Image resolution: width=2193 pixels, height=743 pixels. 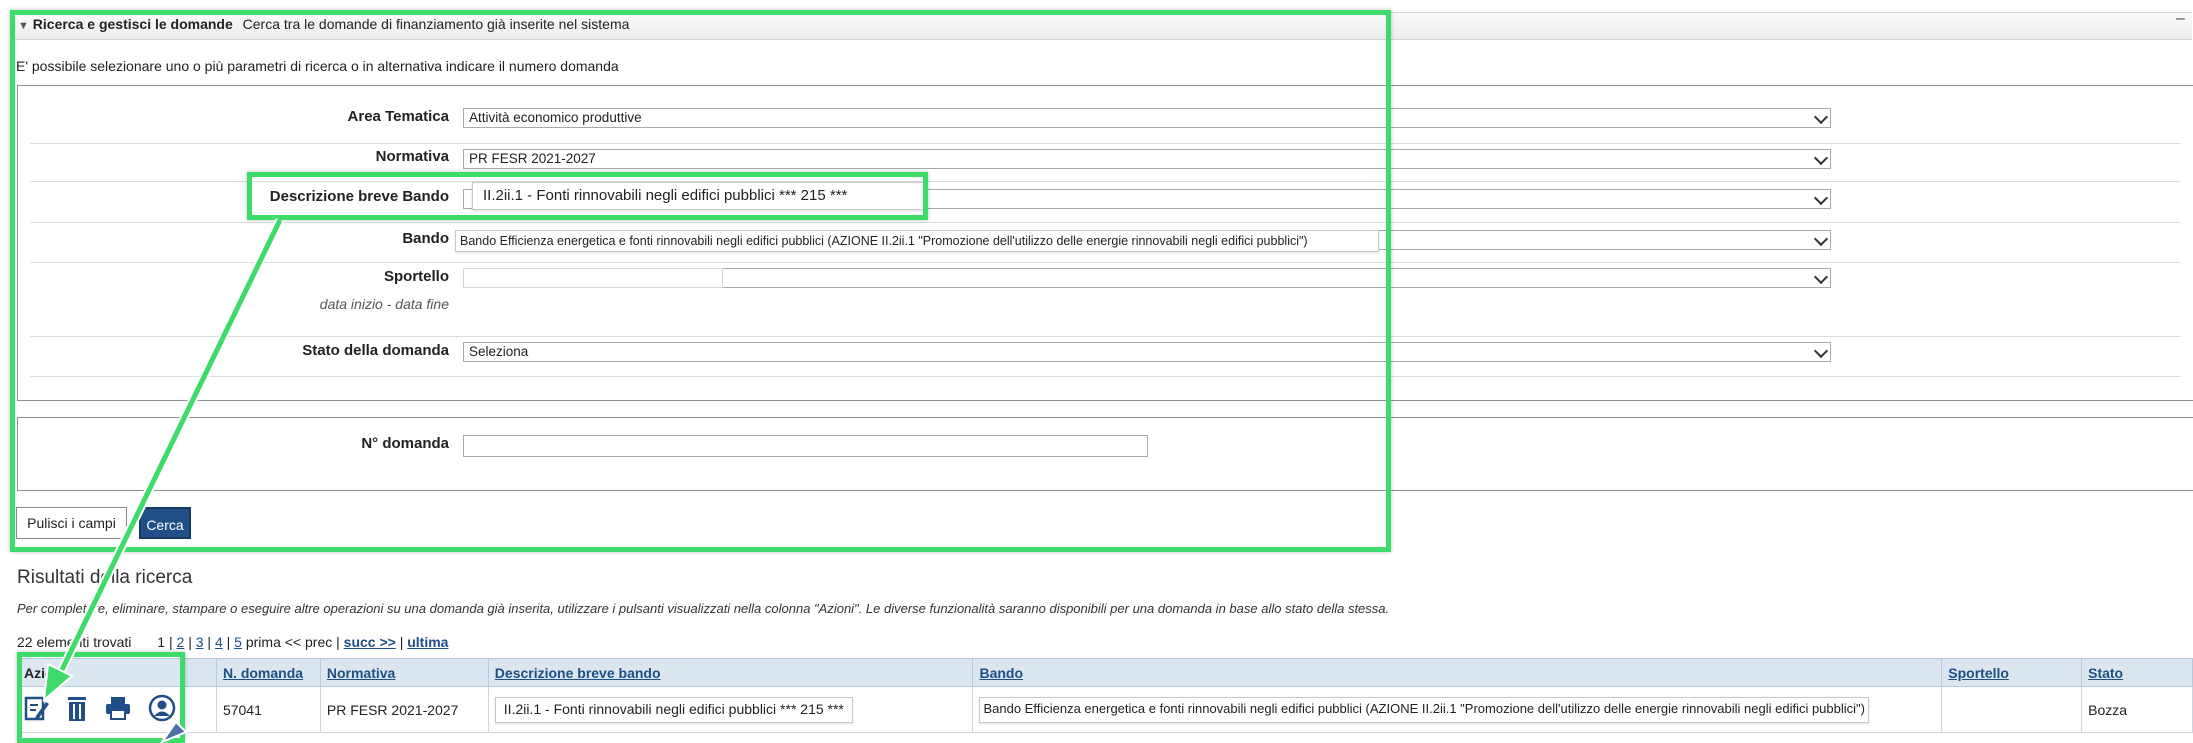 What do you see at coordinates (163, 460) in the screenshot?
I see `annotation-arrow` at bounding box center [163, 460].